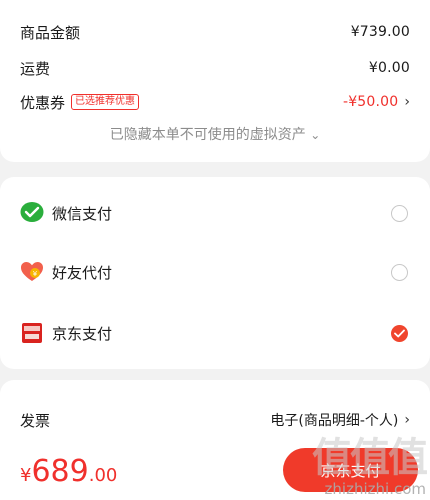 This screenshot has height=500, width=430. I want to click on shipping-label: 运费, so click(35, 68).